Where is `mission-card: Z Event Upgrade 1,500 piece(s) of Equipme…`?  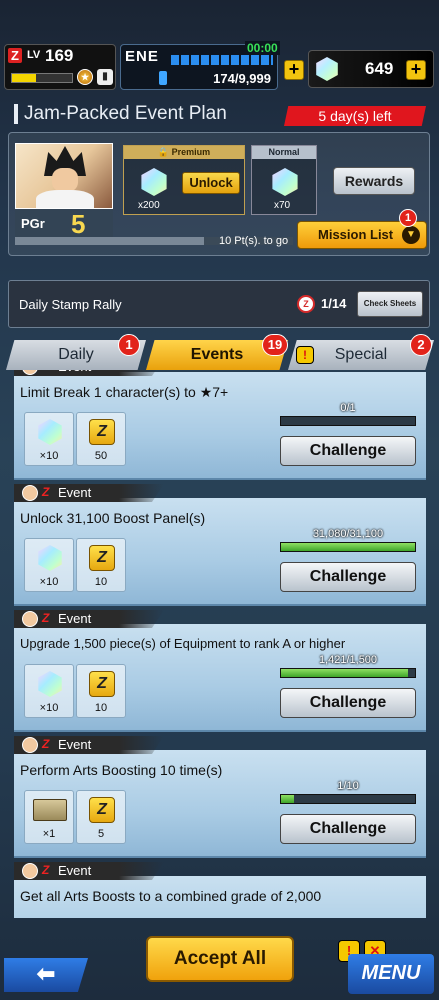
mission-card: Z Event Upgrade 1,500 piece(s) of Equipme… is located at coordinates (220, 671).